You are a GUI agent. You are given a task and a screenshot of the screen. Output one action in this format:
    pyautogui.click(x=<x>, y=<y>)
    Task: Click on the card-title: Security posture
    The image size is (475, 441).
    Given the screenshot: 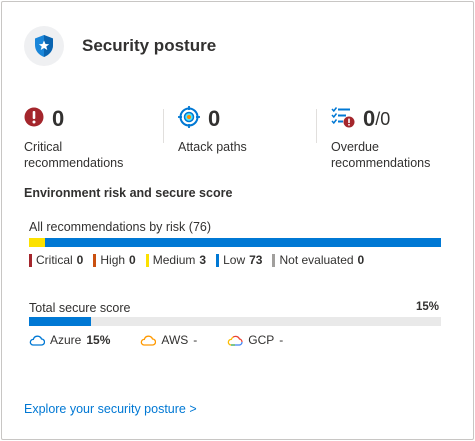 What is the action you would take?
    pyautogui.click(x=149, y=45)
    